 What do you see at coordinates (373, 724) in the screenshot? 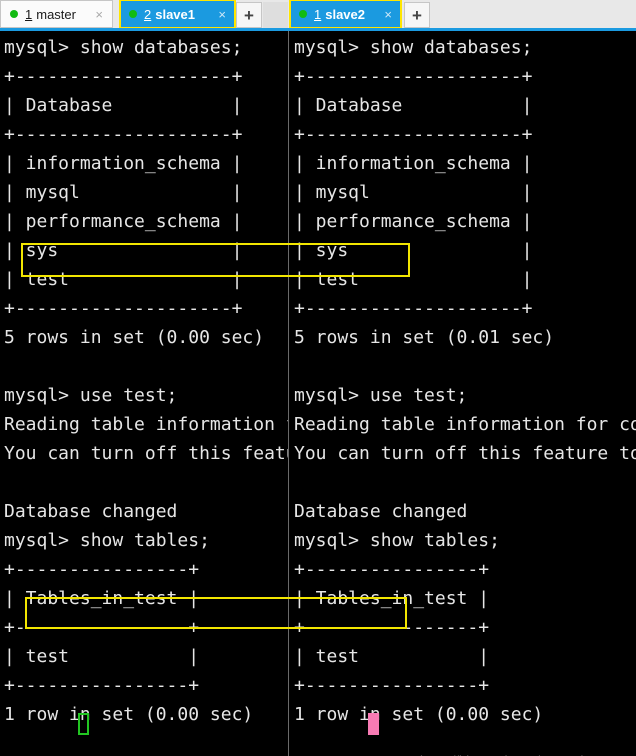
I see `terminal-cursor-slave2` at bounding box center [373, 724].